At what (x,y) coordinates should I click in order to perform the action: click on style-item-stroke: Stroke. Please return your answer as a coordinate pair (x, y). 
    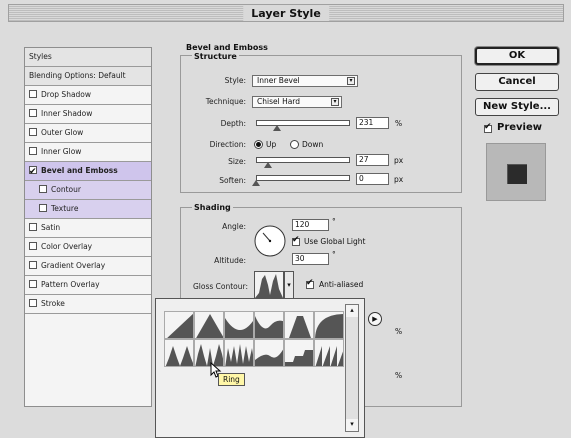
    Looking at the image, I should click on (88, 304).